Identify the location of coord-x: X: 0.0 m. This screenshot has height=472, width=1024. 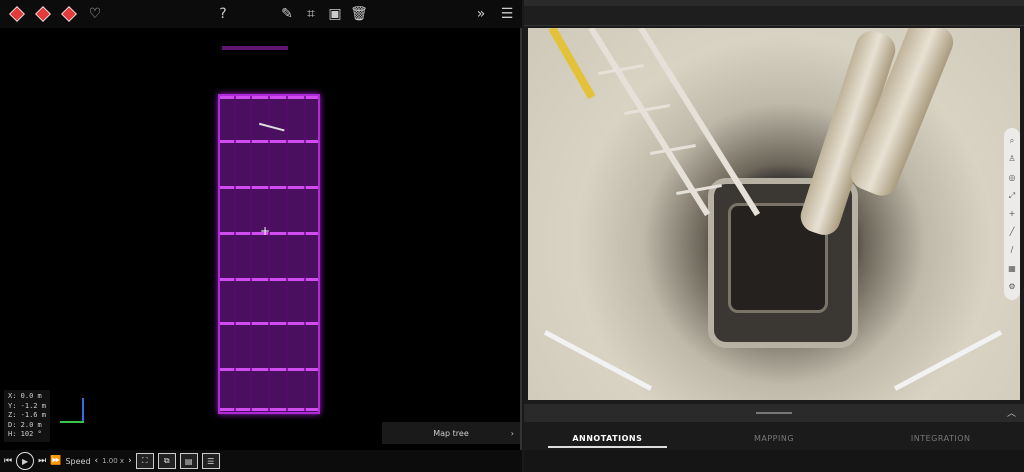
(25, 396).